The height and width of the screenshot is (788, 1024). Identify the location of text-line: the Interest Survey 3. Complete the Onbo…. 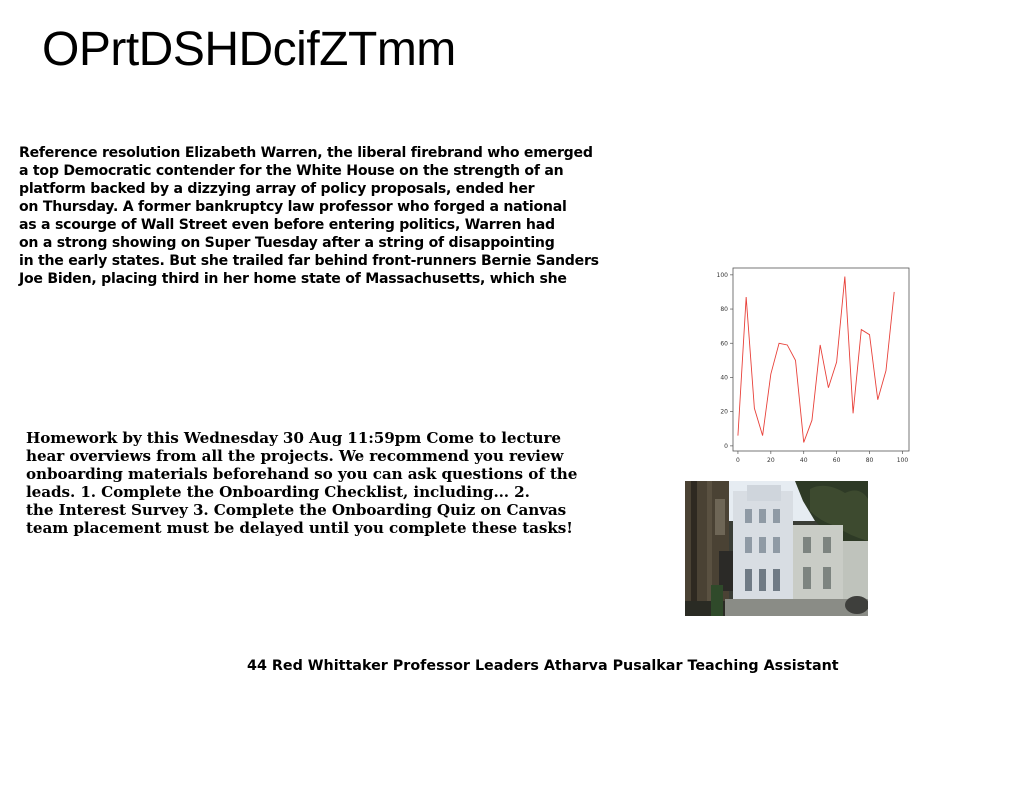
(296, 510).